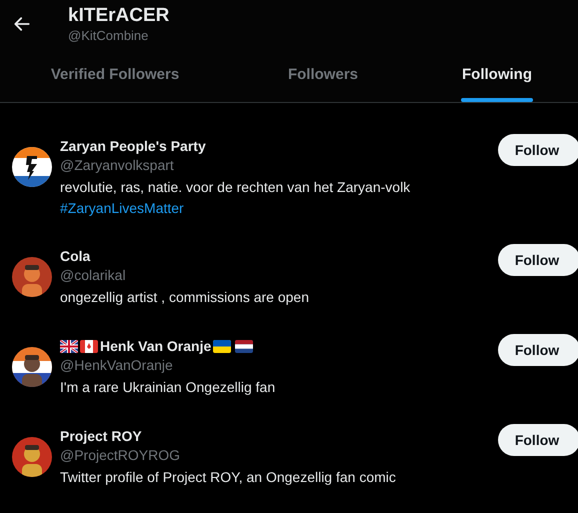 This screenshot has width=578, height=513. I want to click on profile-handle: @KitCombine, so click(109, 36).